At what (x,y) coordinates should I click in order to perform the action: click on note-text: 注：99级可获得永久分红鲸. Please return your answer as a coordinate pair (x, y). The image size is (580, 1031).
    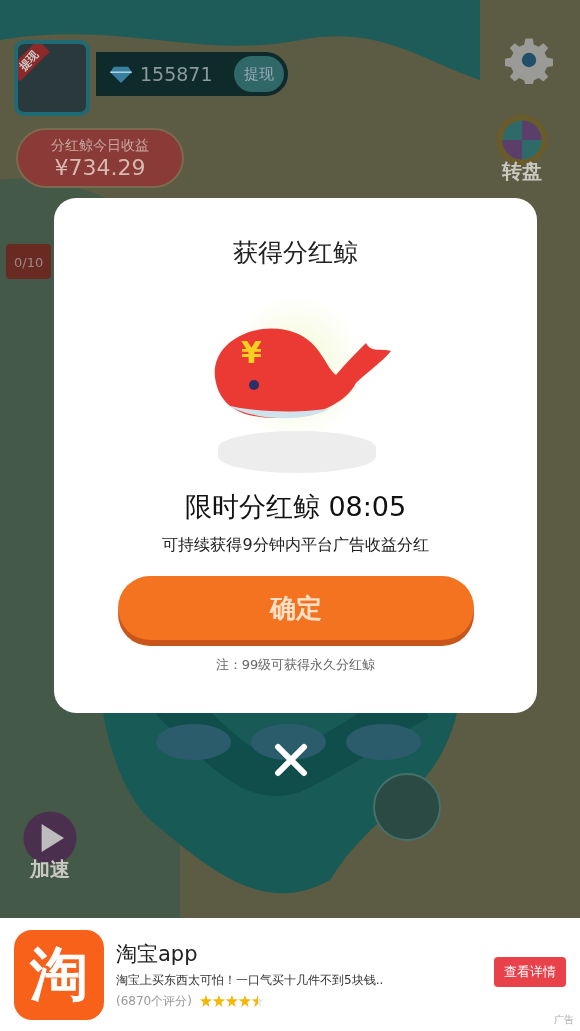
    Looking at the image, I should click on (295, 665).